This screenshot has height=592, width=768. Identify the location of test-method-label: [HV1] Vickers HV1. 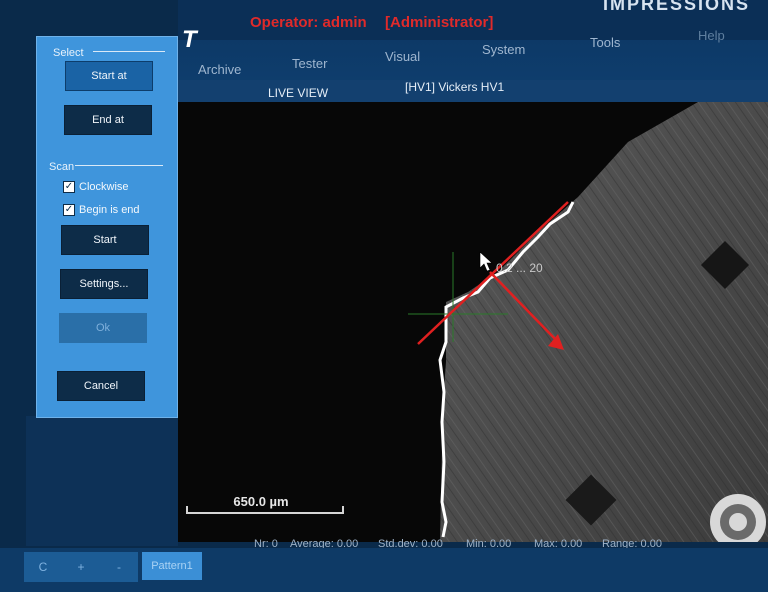
(455, 87).